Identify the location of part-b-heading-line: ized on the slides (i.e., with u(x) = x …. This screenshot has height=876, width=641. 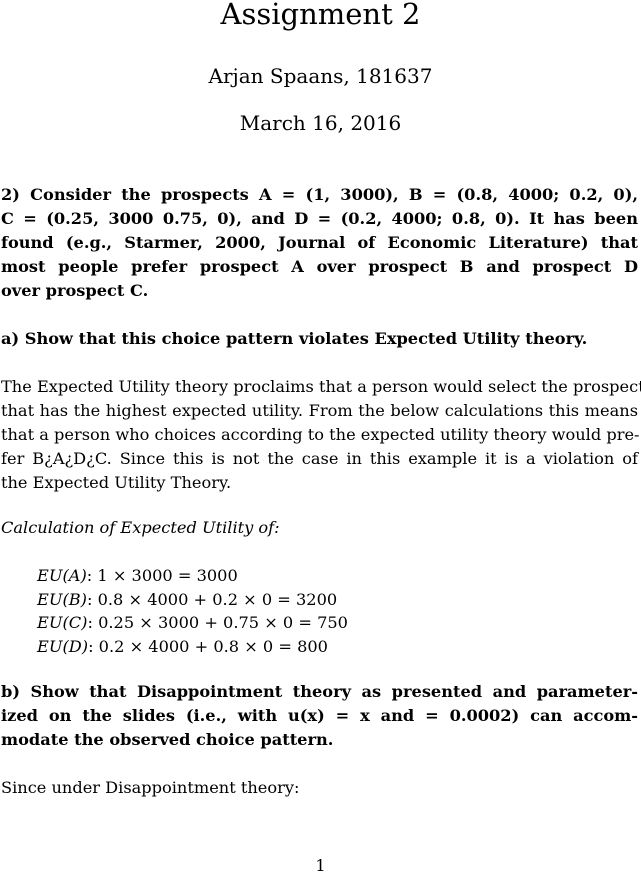
(319, 715).